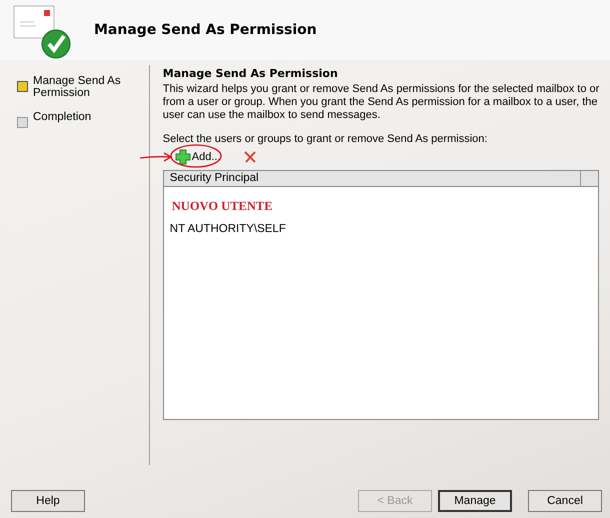 Image resolution: width=610 pixels, height=518 pixels. What do you see at coordinates (250, 73) in the screenshot?
I see `page-heading: Manage Send As Permission` at bounding box center [250, 73].